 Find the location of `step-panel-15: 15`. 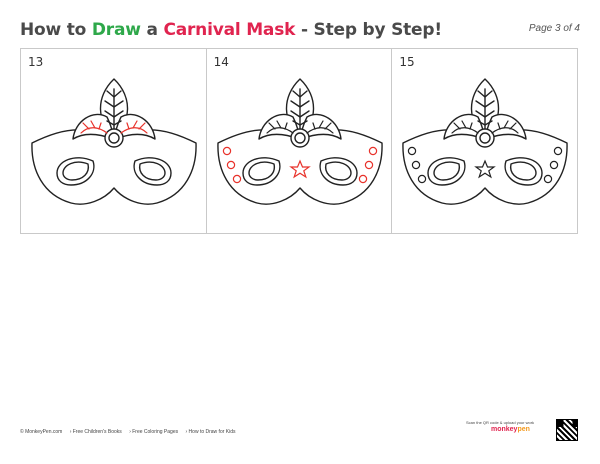

step-panel-15: 15 is located at coordinates (484, 141).